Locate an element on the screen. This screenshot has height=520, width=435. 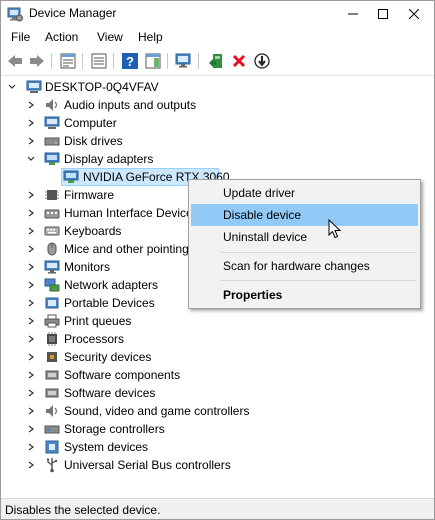
close-button is located at coordinates (414, 14).